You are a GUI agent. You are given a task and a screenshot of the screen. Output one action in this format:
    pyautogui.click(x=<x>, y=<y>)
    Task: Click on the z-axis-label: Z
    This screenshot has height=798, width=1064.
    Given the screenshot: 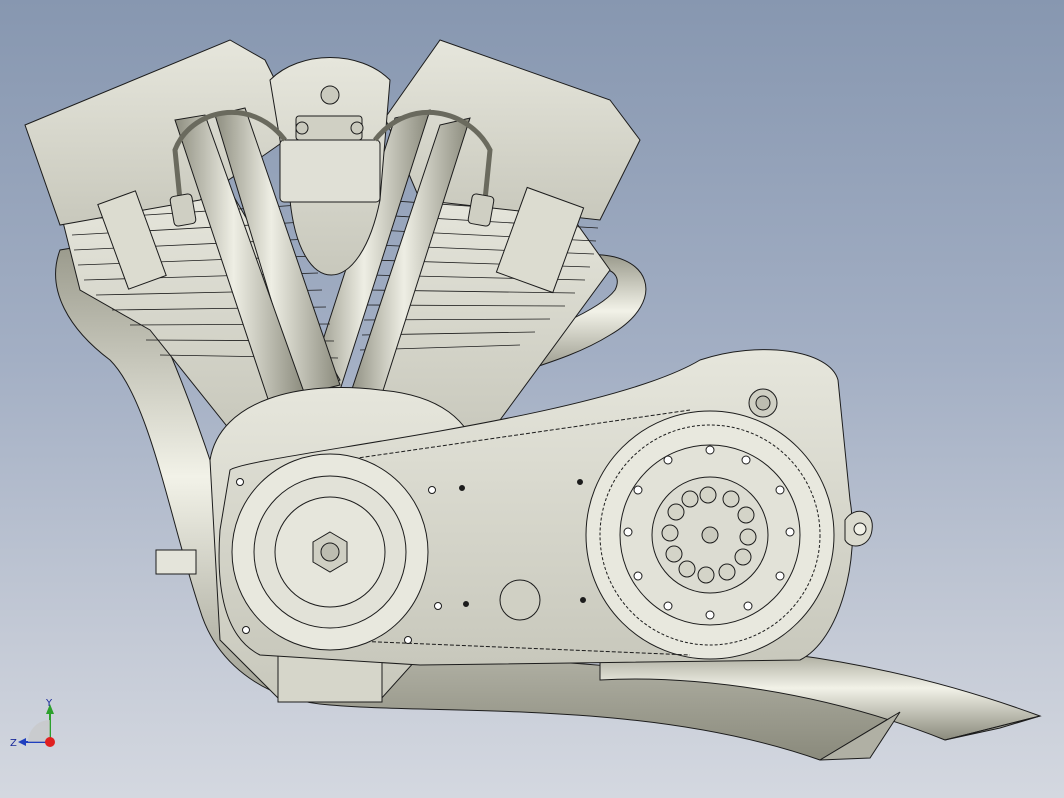 What is the action you would take?
    pyautogui.click(x=13, y=743)
    